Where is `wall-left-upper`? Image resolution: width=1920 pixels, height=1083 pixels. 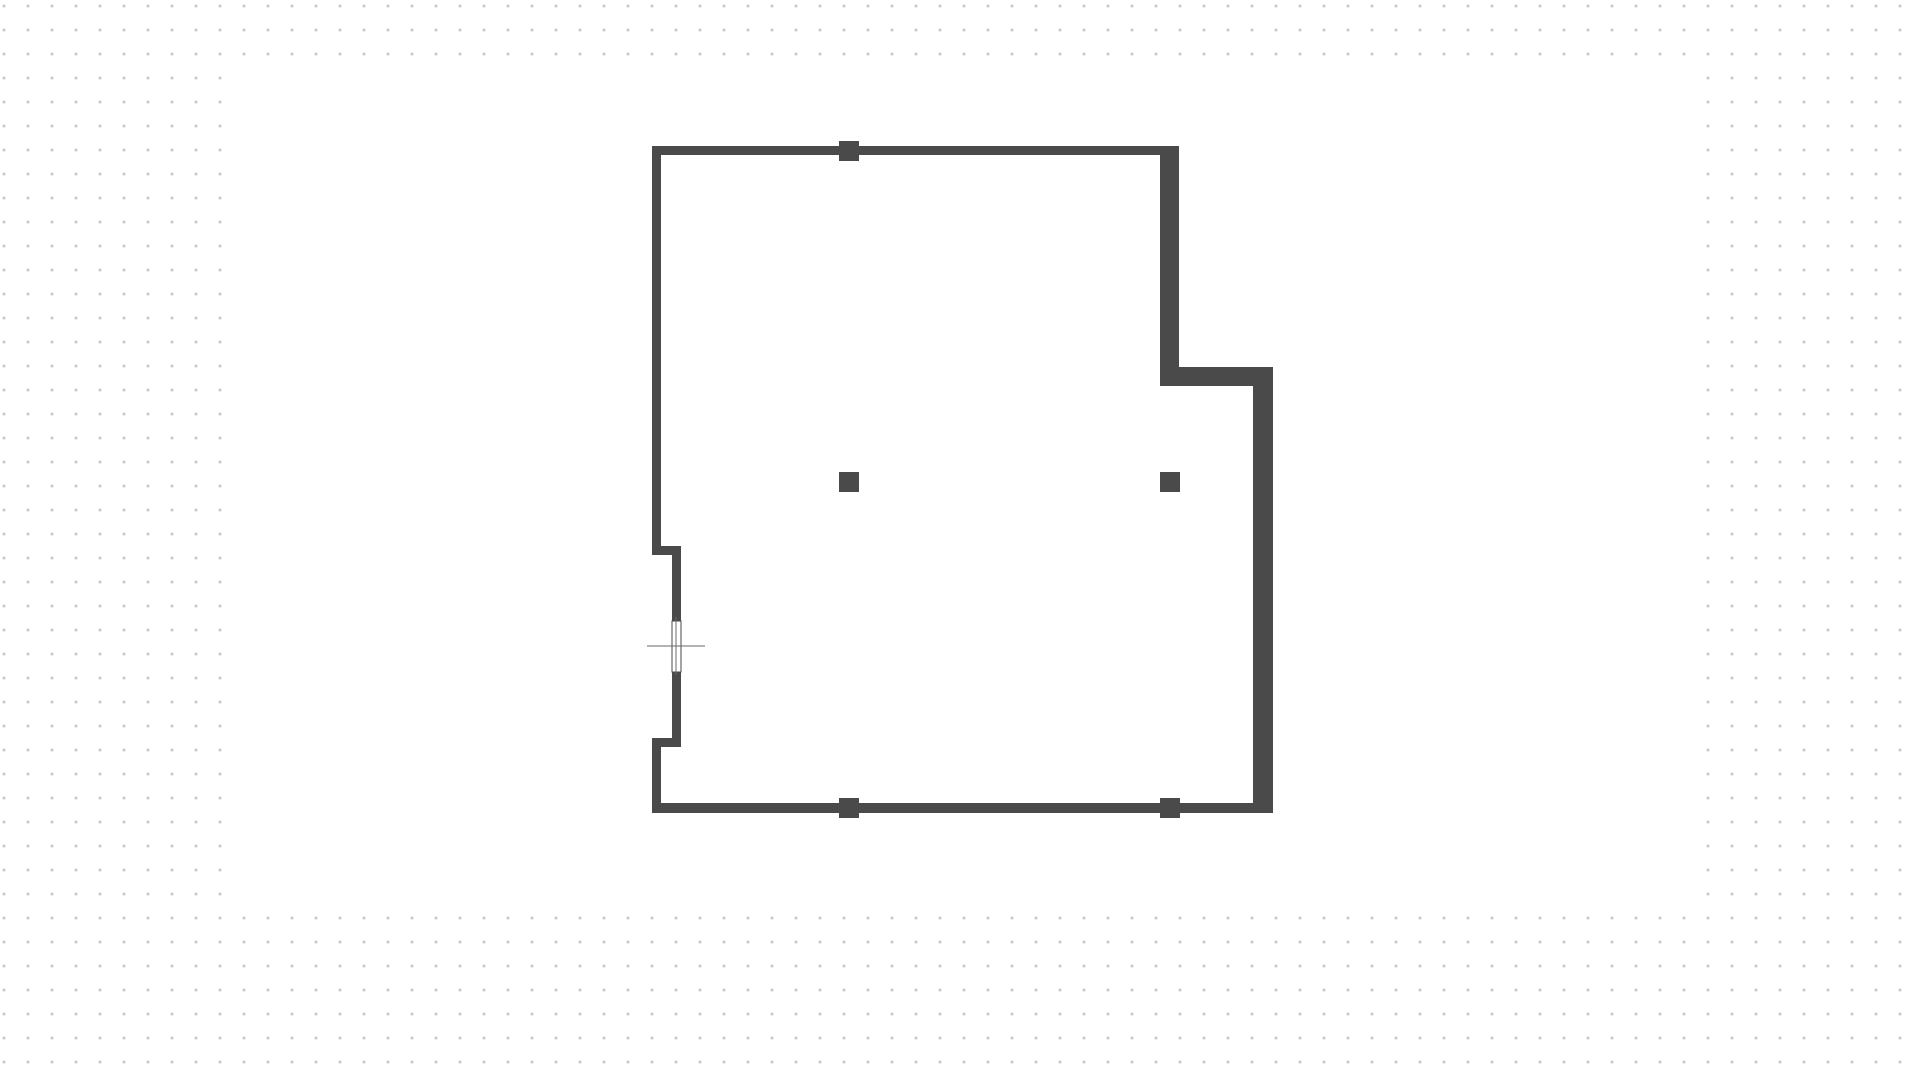
wall-left-upper is located at coordinates (656, 350).